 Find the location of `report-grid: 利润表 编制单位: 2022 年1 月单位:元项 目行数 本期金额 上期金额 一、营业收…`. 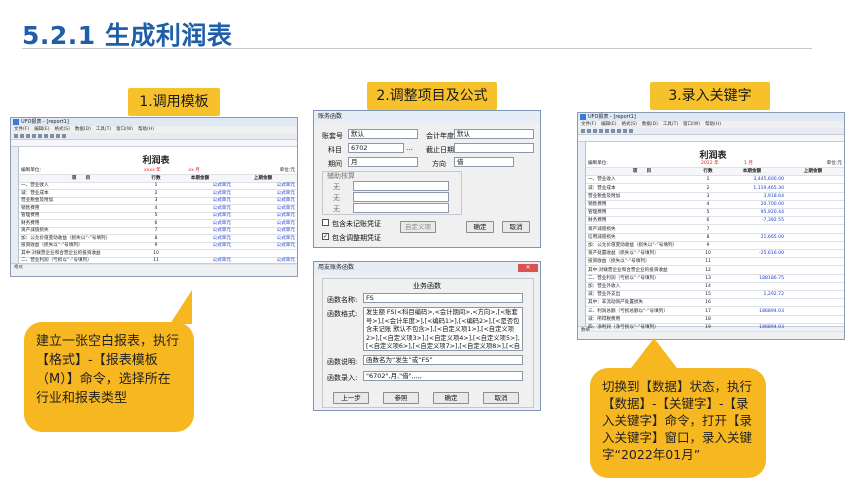

report-grid: 利润表 编制单位: 2022 年1 月单位:元项 目行数 本期金额 上期金额 一、营业收… is located at coordinates (711, 237).